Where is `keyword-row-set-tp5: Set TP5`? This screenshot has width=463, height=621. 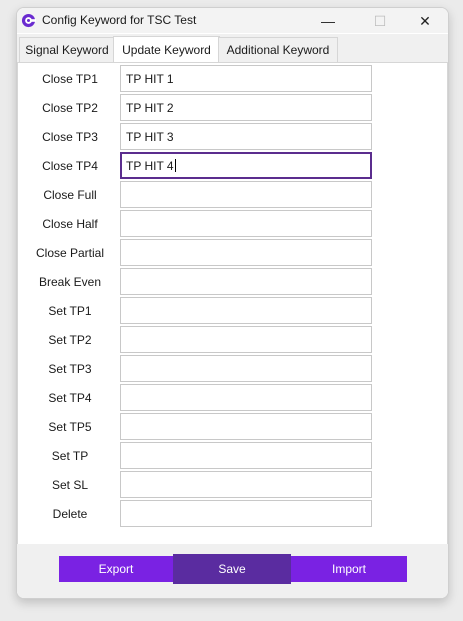
keyword-row-set-tp5: Set TP5 is located at coordinates (232, 427).